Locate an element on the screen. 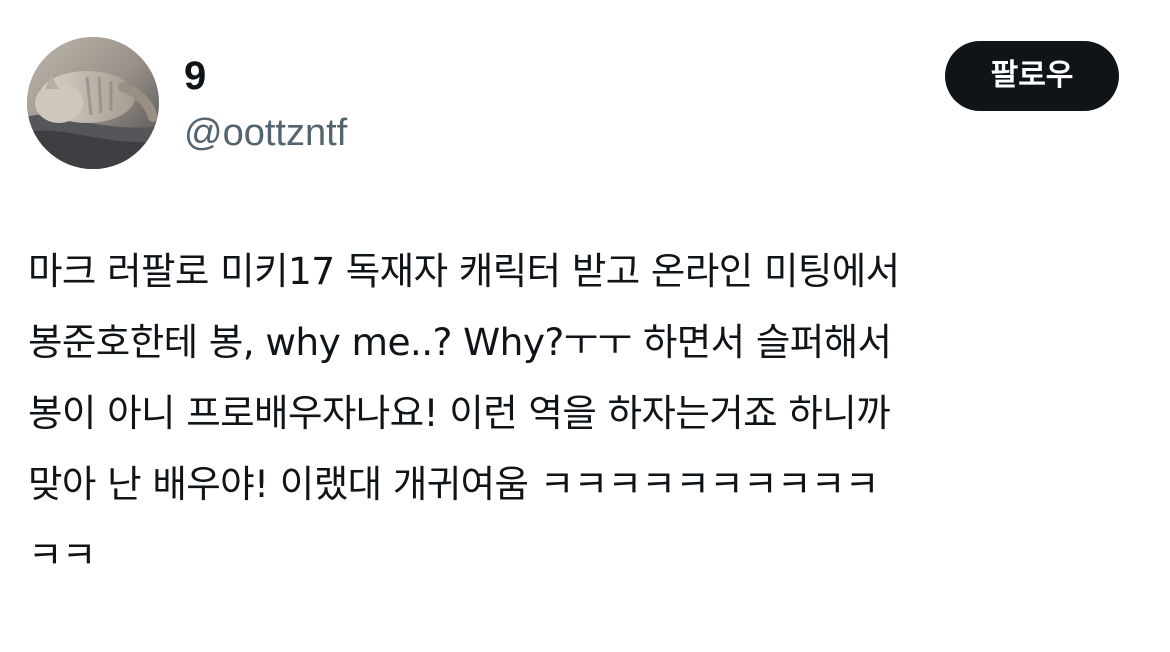 The image size is (1170, 652). tweet-text-line: ㅋㅋ is located at coordinates (62, 555).